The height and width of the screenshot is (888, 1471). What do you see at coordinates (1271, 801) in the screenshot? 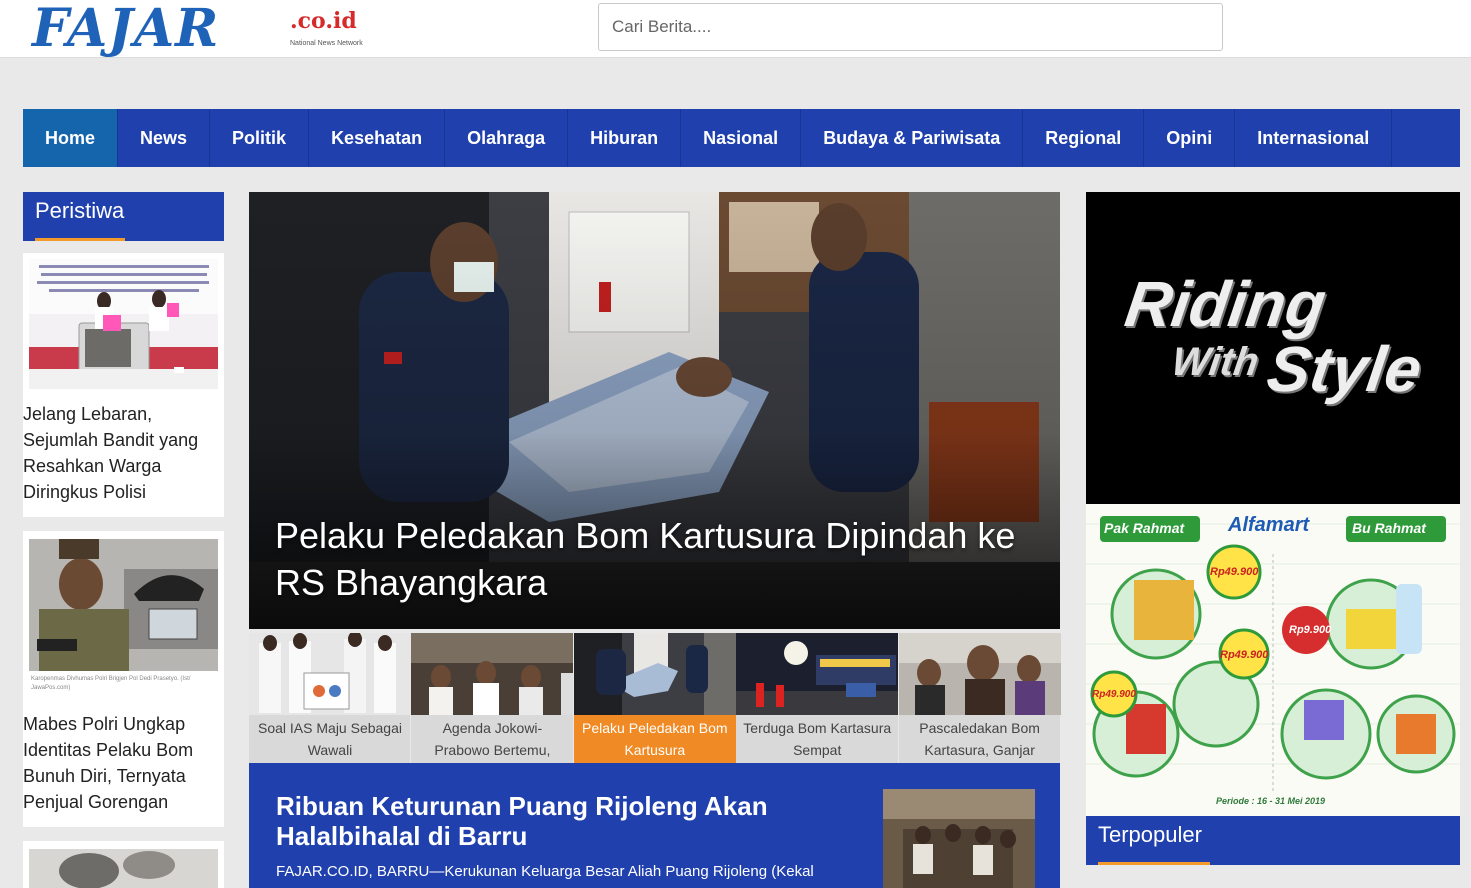
I see `ad-period: Periode : 16 - 31 Mei 2019` at bounding box center [1271, 801].